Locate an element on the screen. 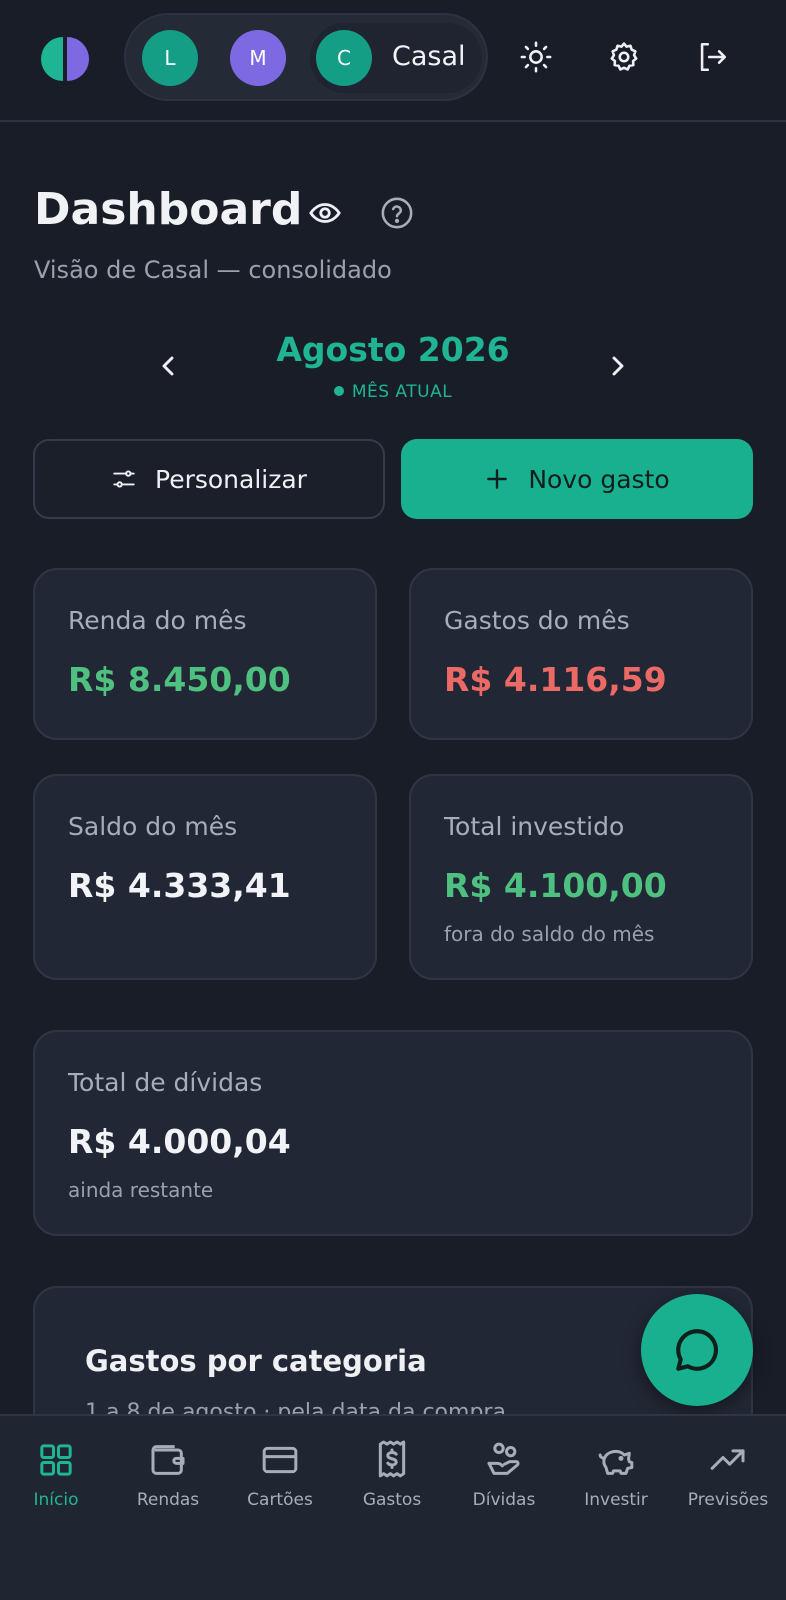 The width and height of the screenshot is (786, 1600). trending-up-icon is located at coordinates (727, 1459).